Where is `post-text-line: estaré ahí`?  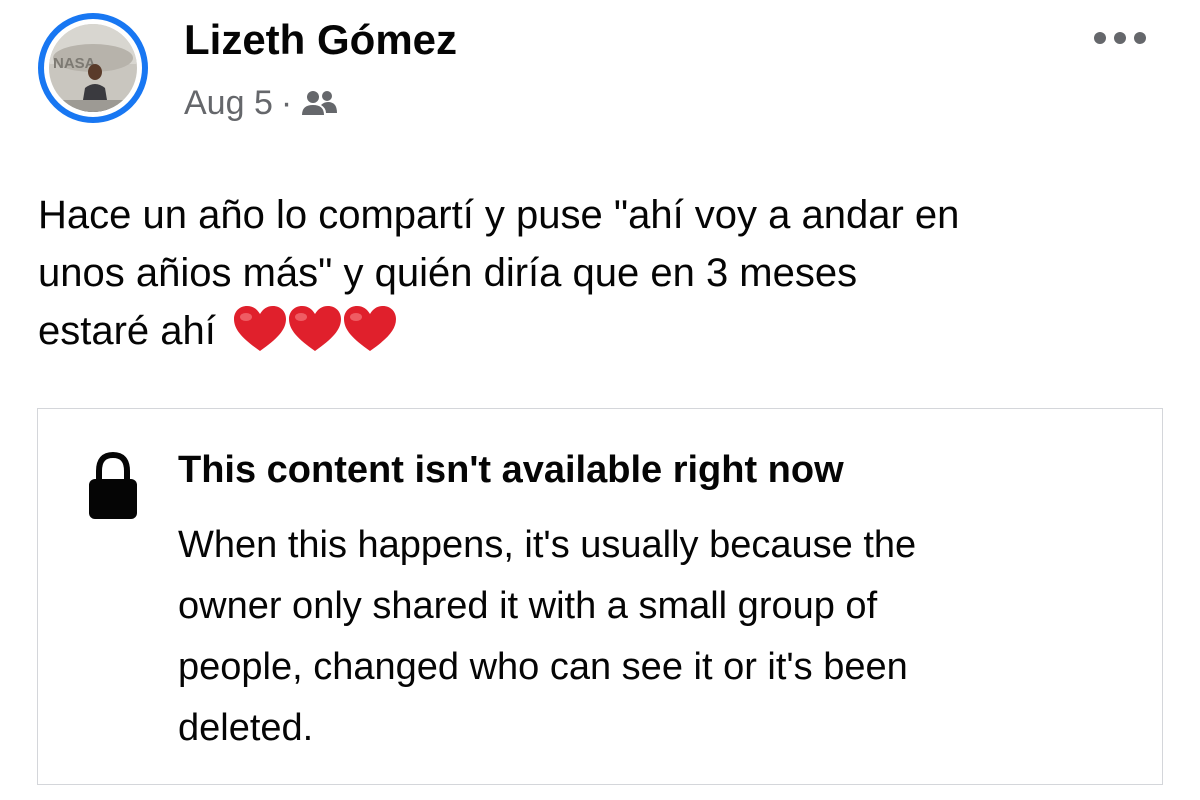
post-text-line: estaré ahí is located at coordinates (603, 331).